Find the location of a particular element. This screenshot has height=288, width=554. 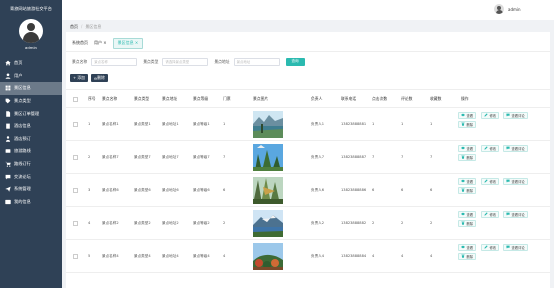

tab-label: 用户 is located at coordinates (98, 42).